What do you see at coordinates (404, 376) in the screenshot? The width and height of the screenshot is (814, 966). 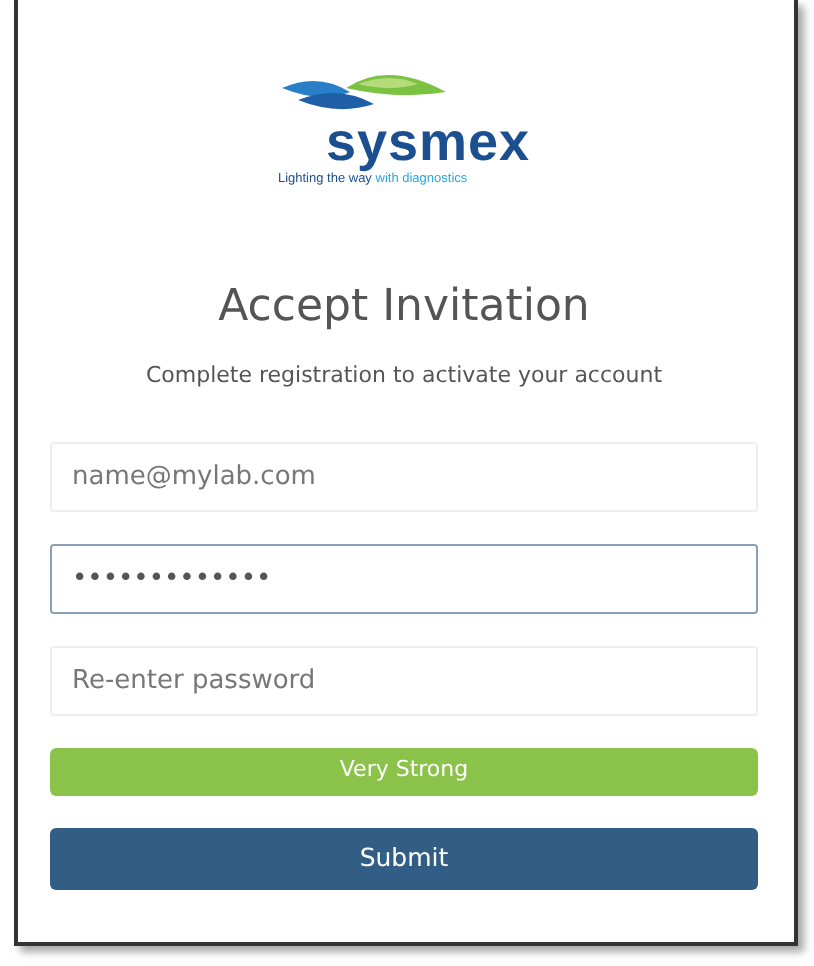 I see `subtitle: Complete registration to activate your account` at bounding box center [404, 376].